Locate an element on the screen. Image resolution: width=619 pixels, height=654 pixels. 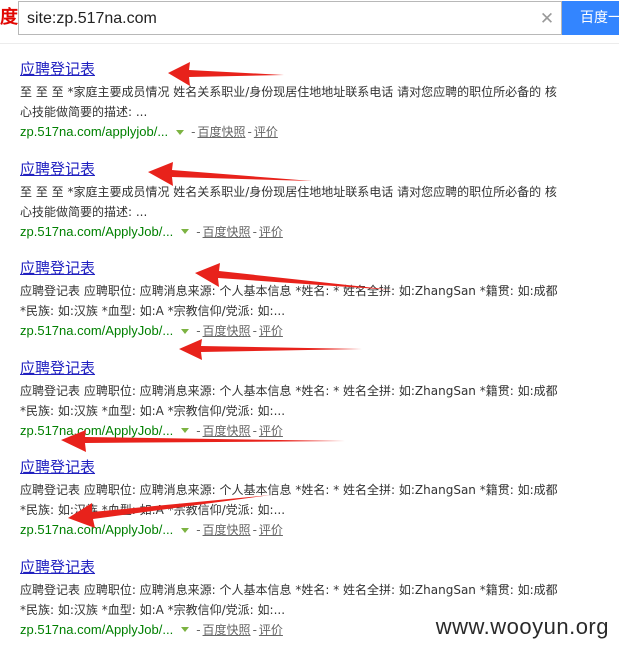
search-header: 度 ✕ 百度一下 is located at coordinates (309, 22).